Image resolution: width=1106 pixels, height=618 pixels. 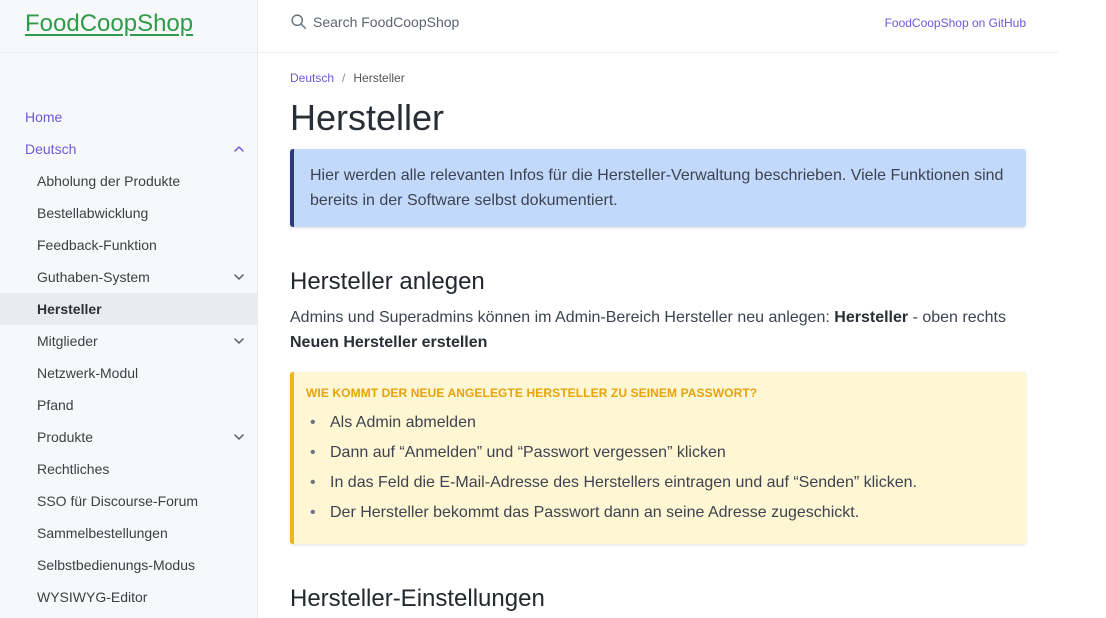 What do you see at coordinates (955, 23) in the screenshot?
I see `github-link: FoodCoopShop on GitHub` at bounding box center [955, 23].